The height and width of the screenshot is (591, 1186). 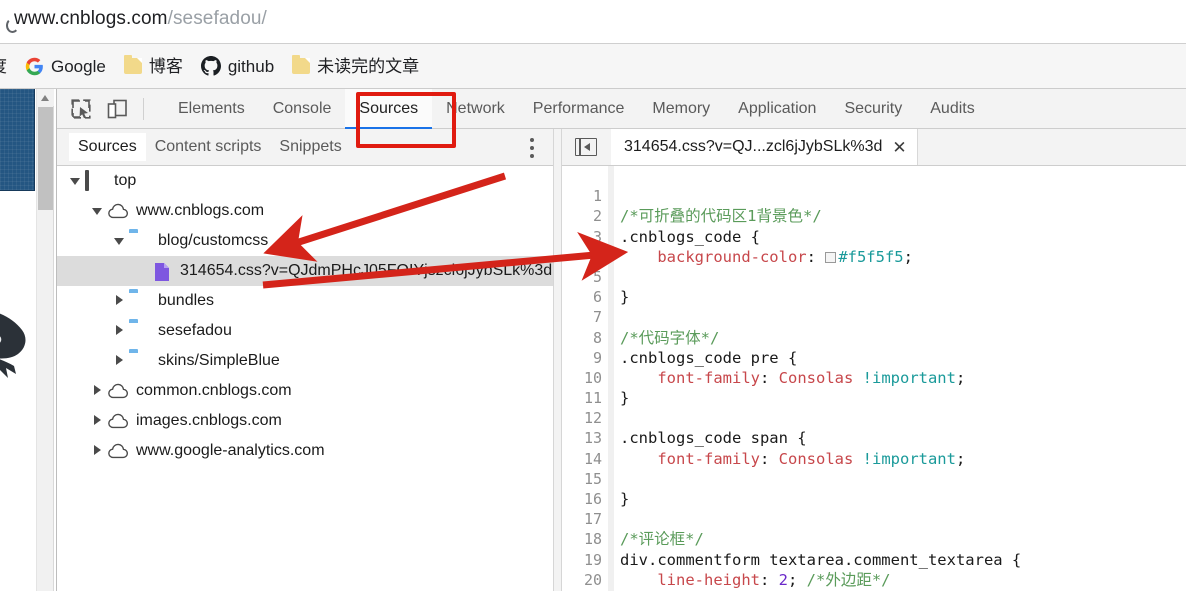 I want to click on code-line: 5 }, so click(x=874, y=276).